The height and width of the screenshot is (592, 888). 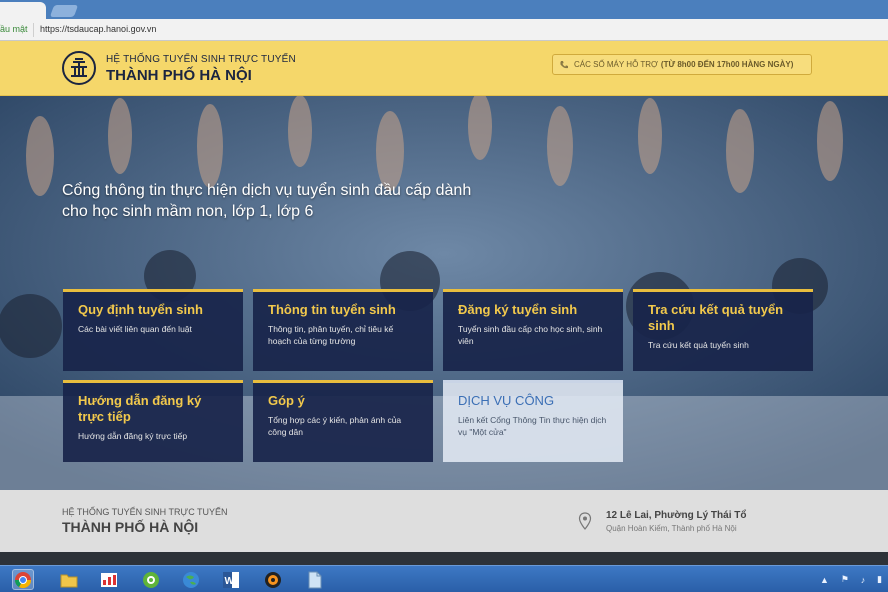 I want to click on card-title: Hướng dẫn đăng ký trực tiếp, so click(x=140, y=408).